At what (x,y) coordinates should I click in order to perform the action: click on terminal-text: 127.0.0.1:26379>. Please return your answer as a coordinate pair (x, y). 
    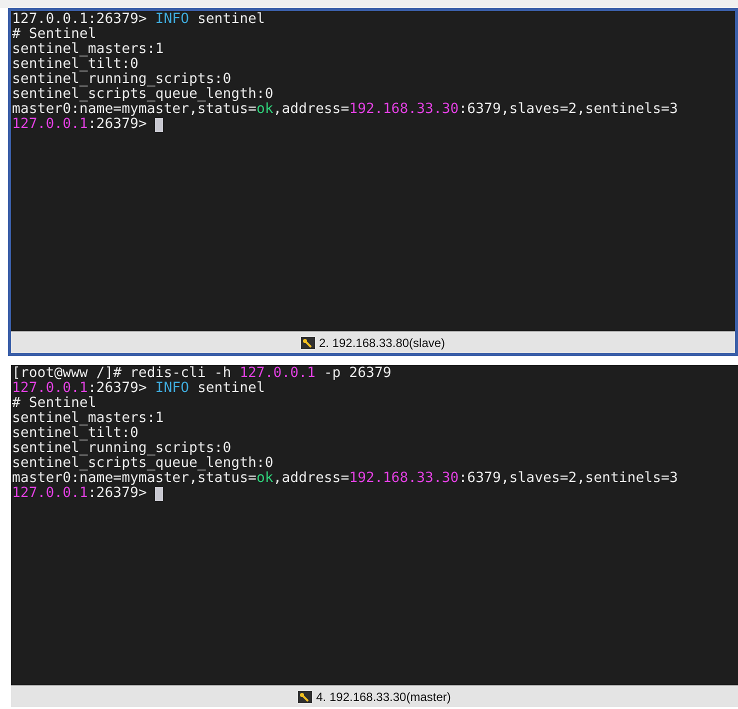
    Looking at the image, I should click on (80, 19).